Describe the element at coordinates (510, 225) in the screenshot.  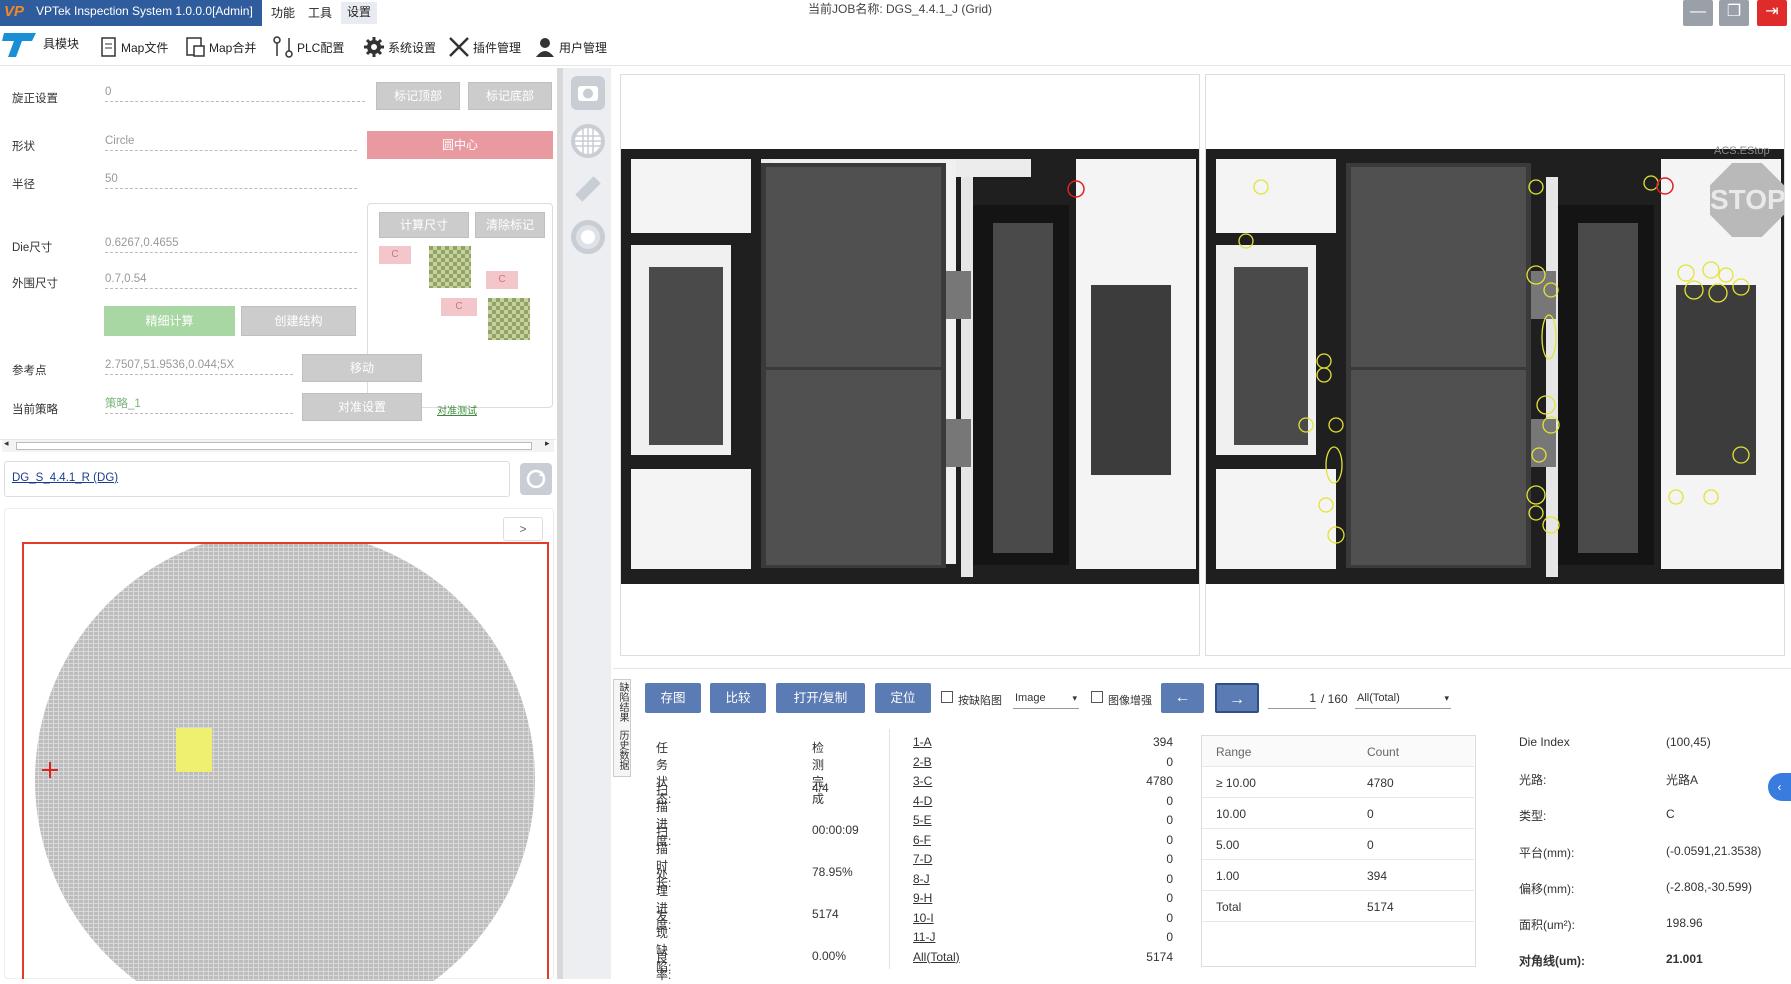
I see `clear-mark-button: 清除标记` at that location.